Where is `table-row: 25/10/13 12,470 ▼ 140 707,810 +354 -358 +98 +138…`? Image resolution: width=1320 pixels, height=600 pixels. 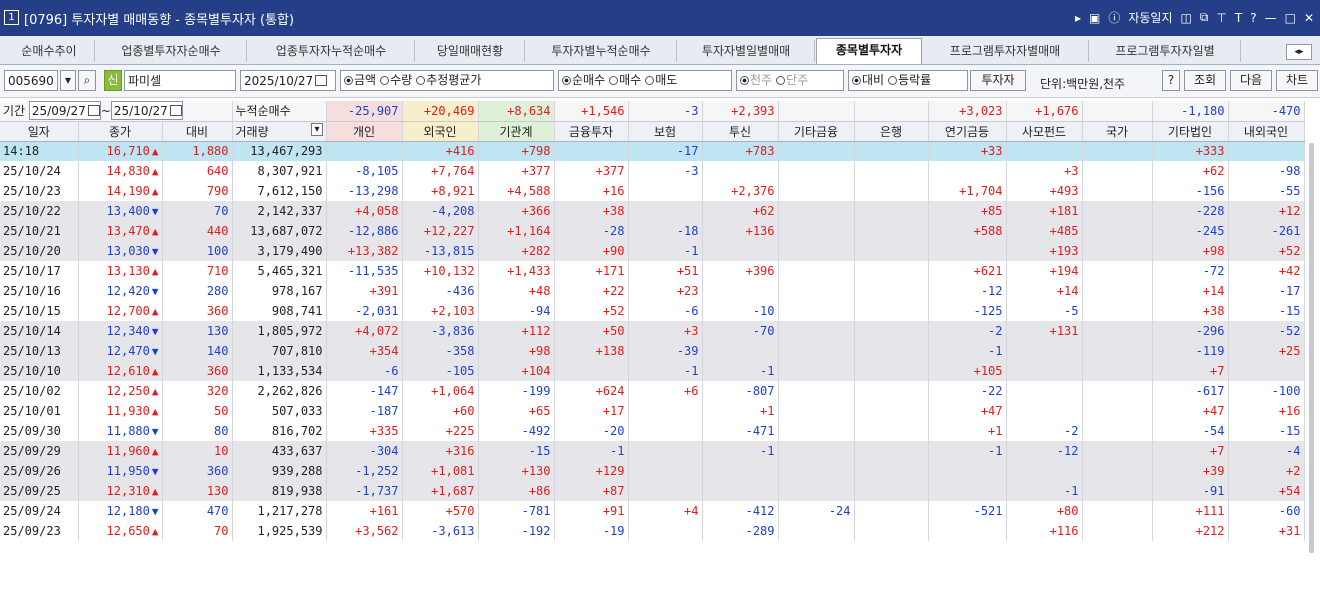
table-row: 25/10/13 12,470 ▼ 140 707,810 +354 -358 +98 +138… is located at coordinates (652, 351).